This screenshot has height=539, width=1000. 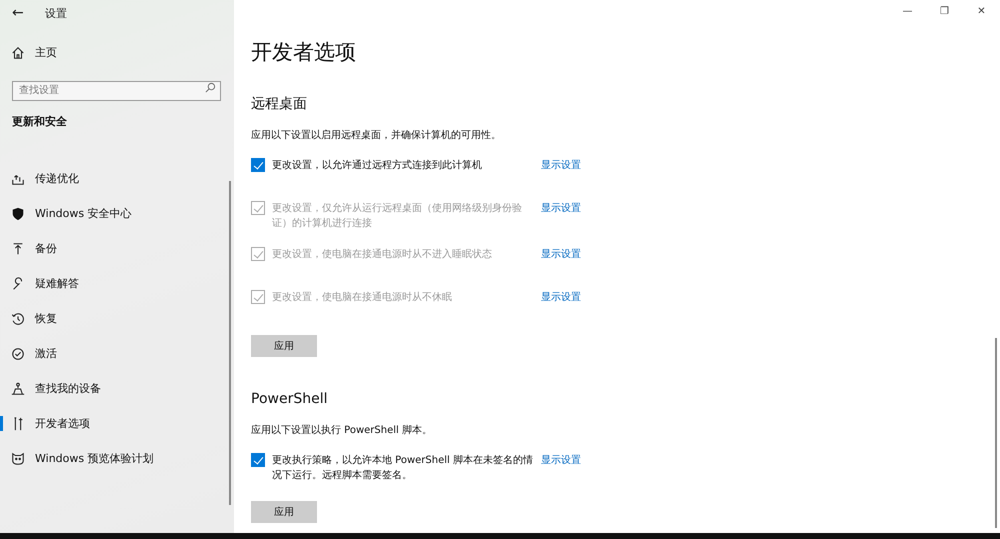 What do you see at coordinates (907, 11) in the screenshot?
I see `window-control-button: —` at bounding box center [907, 11].